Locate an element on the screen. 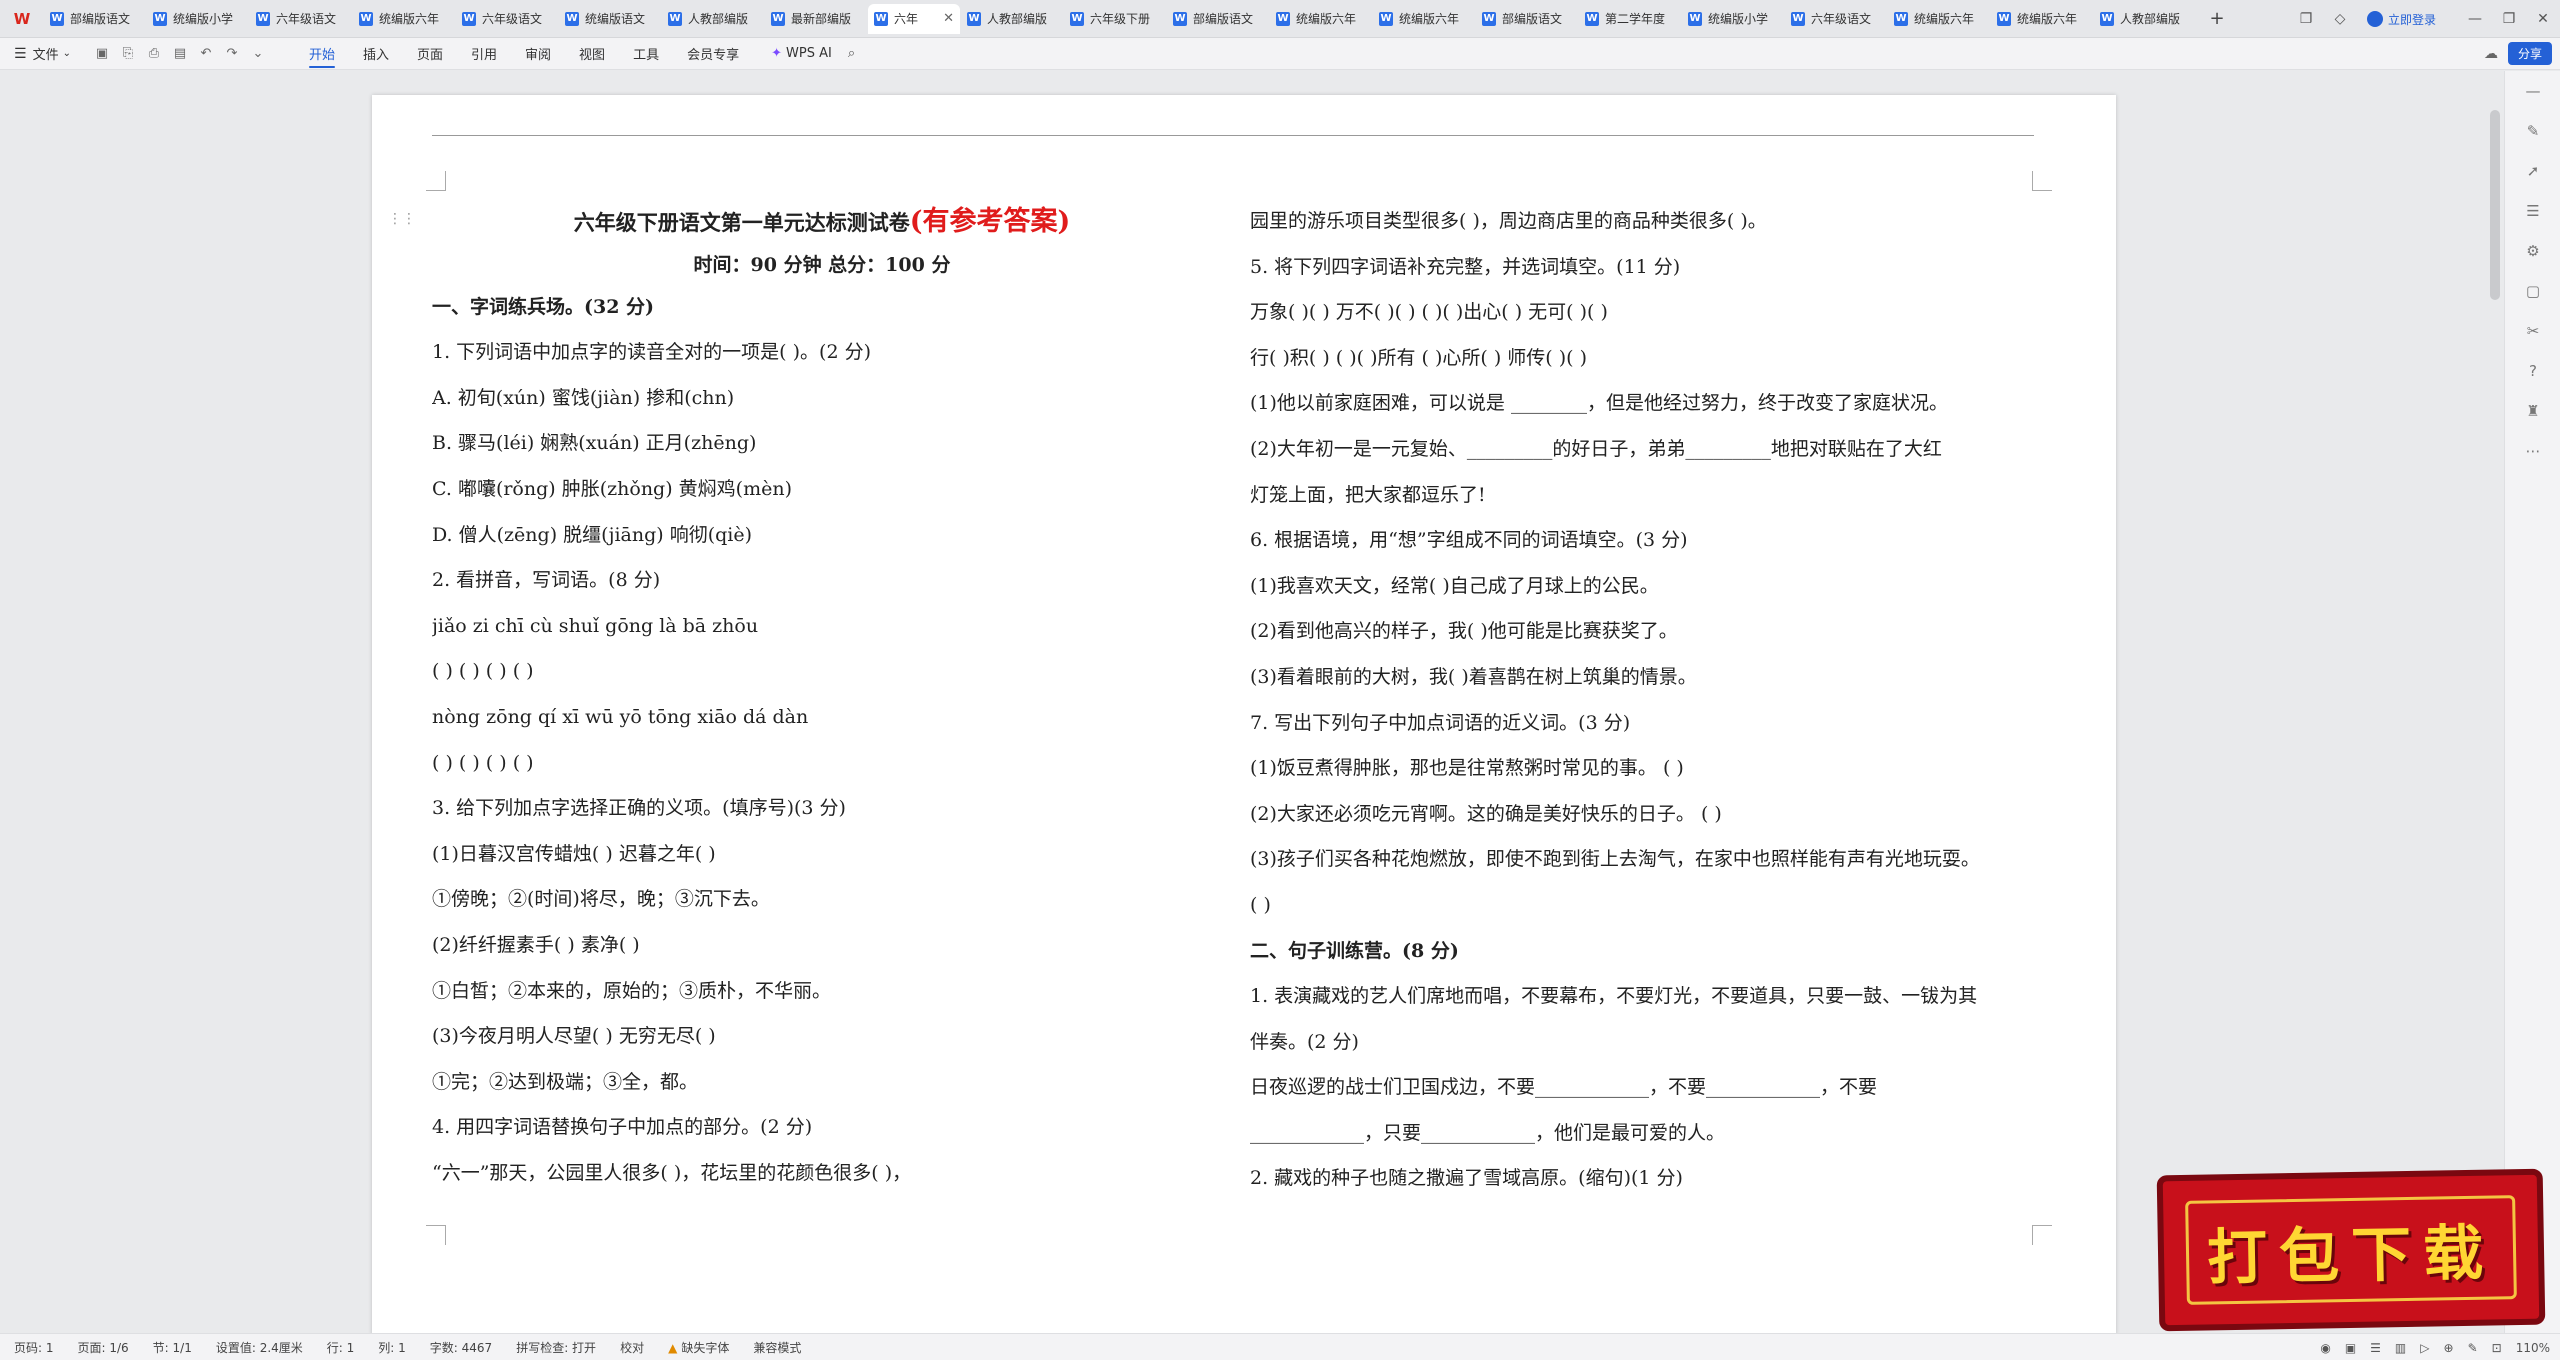  wps-logo-icon: W is located at coordinates (22, 19).